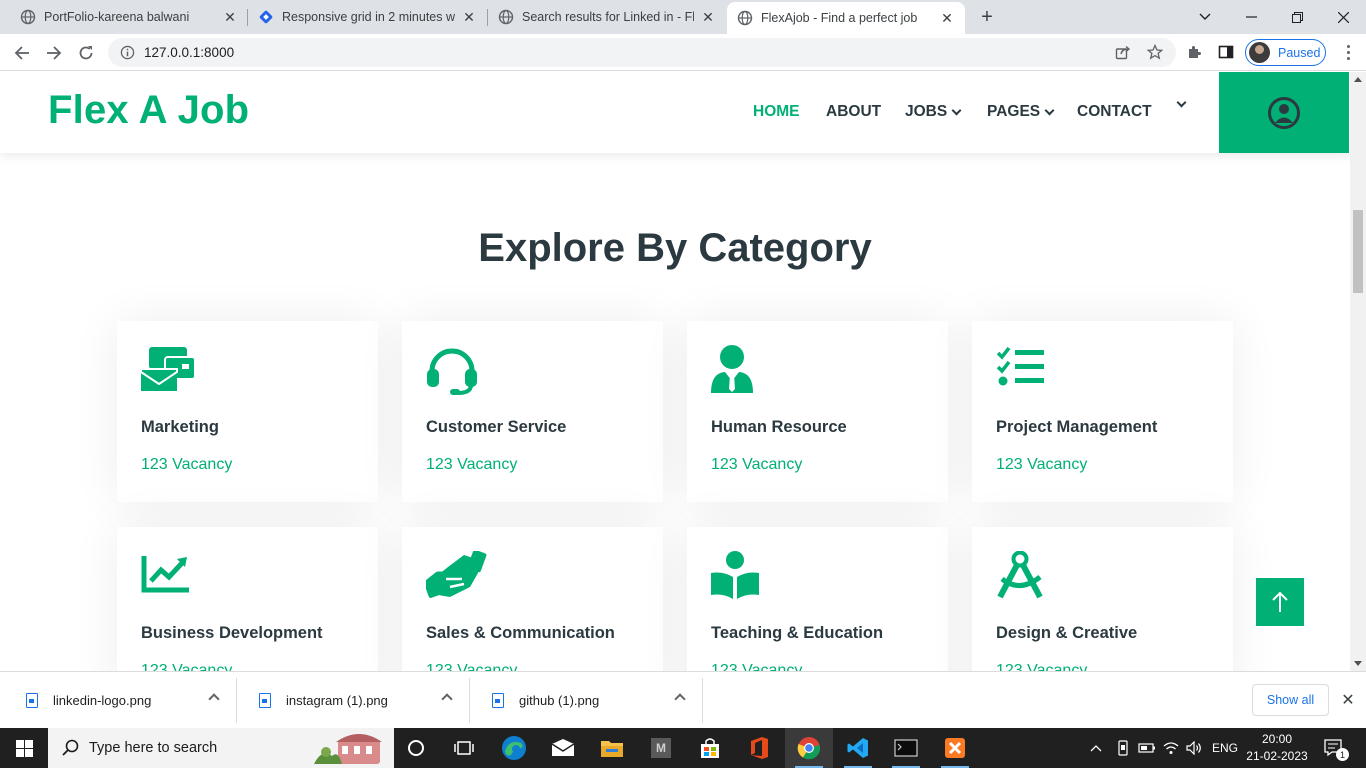 The image size is (1366, 768). Describe the element at coordinates (464, 748) in the screenshot. I see `task-view-button` at that location.